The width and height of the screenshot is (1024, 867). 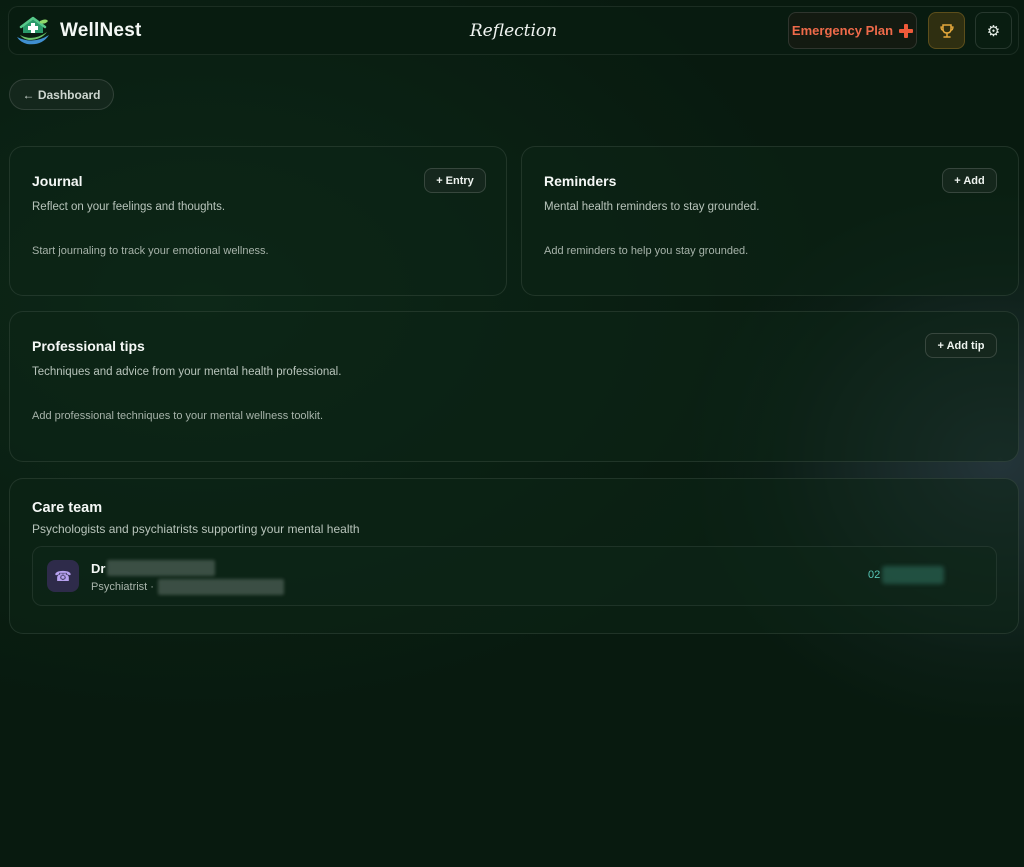 What do you see at coordinates (842, 30) in the screenshot?
I see `emergency-plan-label: Emergency Plan` at bounding box center [842, 30].